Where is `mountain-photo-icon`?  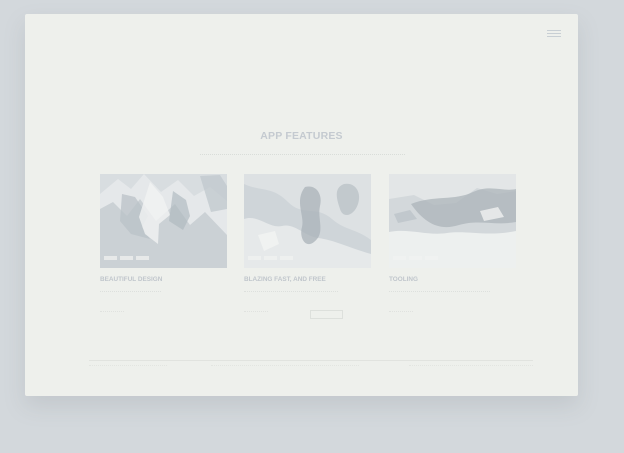 mountain-photo-icon is located at coordinates (163, 221).